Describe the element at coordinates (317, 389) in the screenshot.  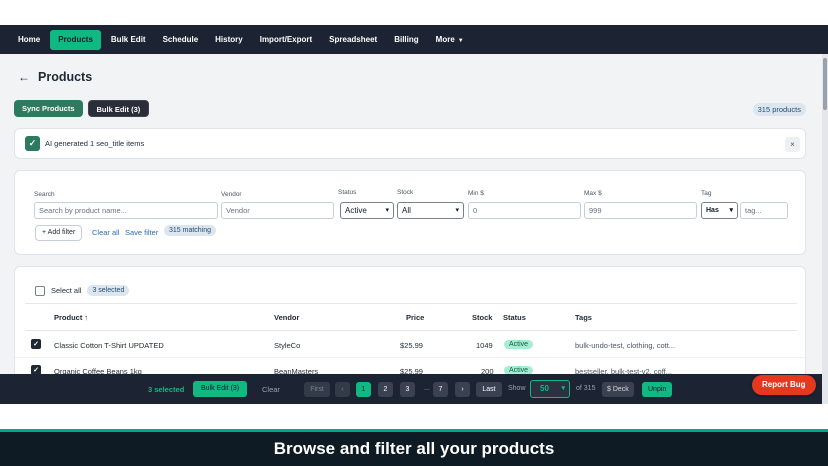
I see `first-page-button: First` at that location.